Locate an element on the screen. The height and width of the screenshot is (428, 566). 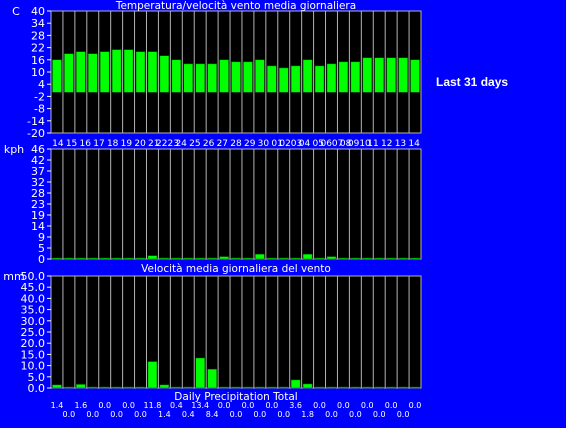
y-tick-label: -14 is located at coordinates (36, 121).